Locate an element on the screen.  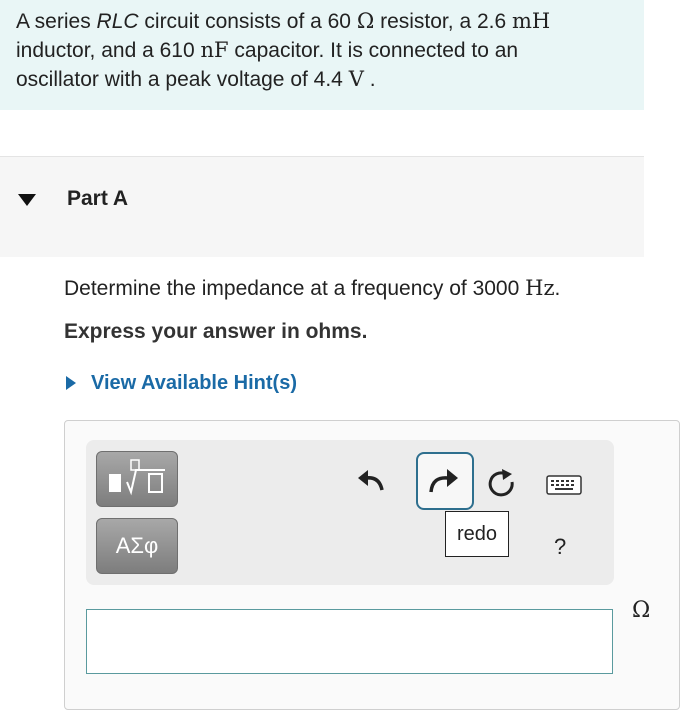
problem-text: inductor, and a 610 is located at coordinates (108, 50).